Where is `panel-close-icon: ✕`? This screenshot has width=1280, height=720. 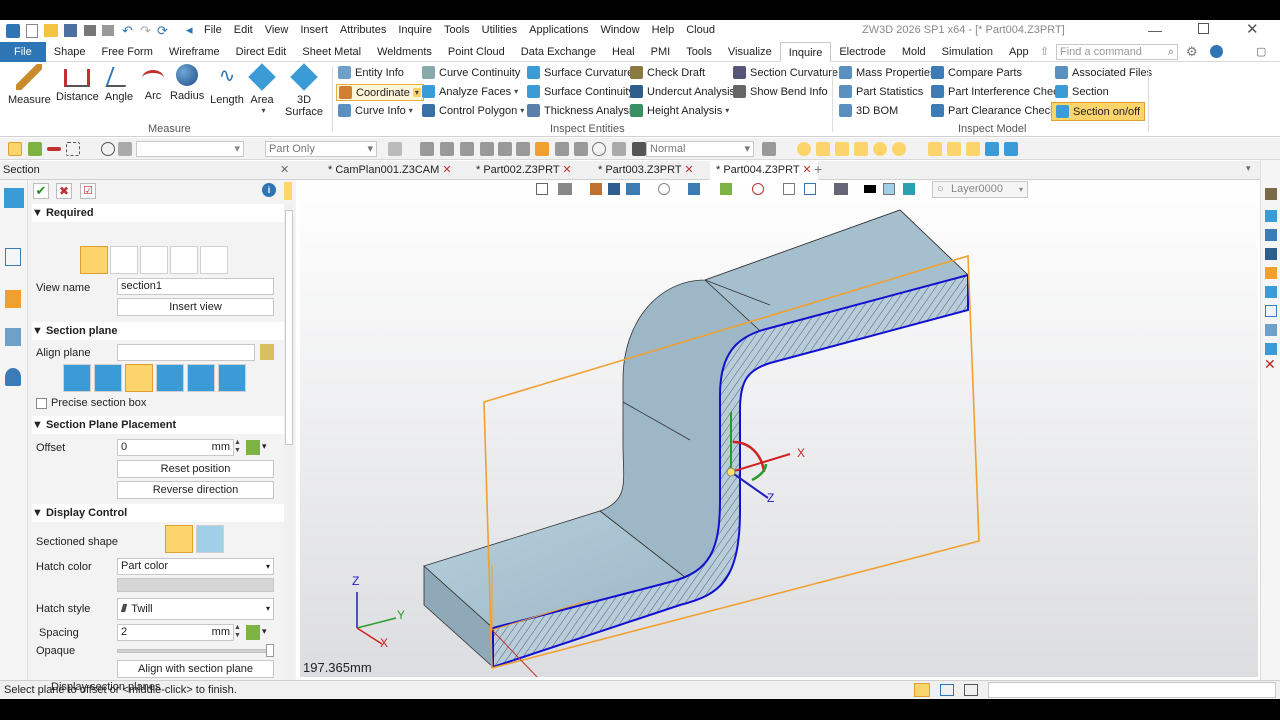 panel-close-icon: ✕ is located at coordinates (284, 169).